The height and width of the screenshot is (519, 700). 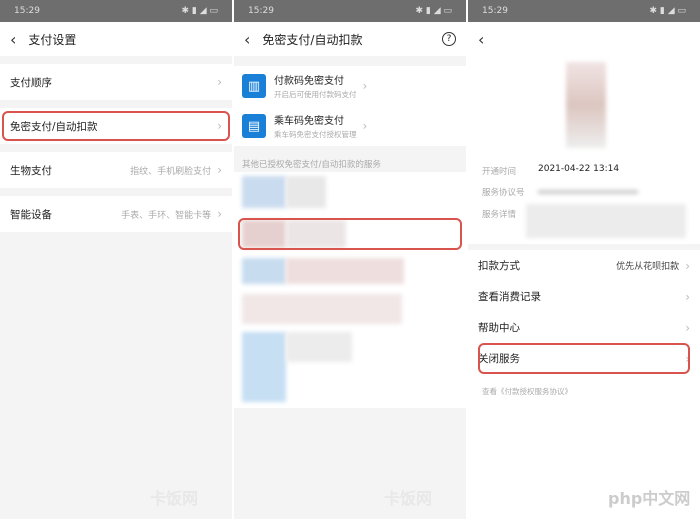 What do you see at coordinates (309, 81) in the screenshot?
I see `service-title: 付款码免密支付` at bounding box center [309, 81].